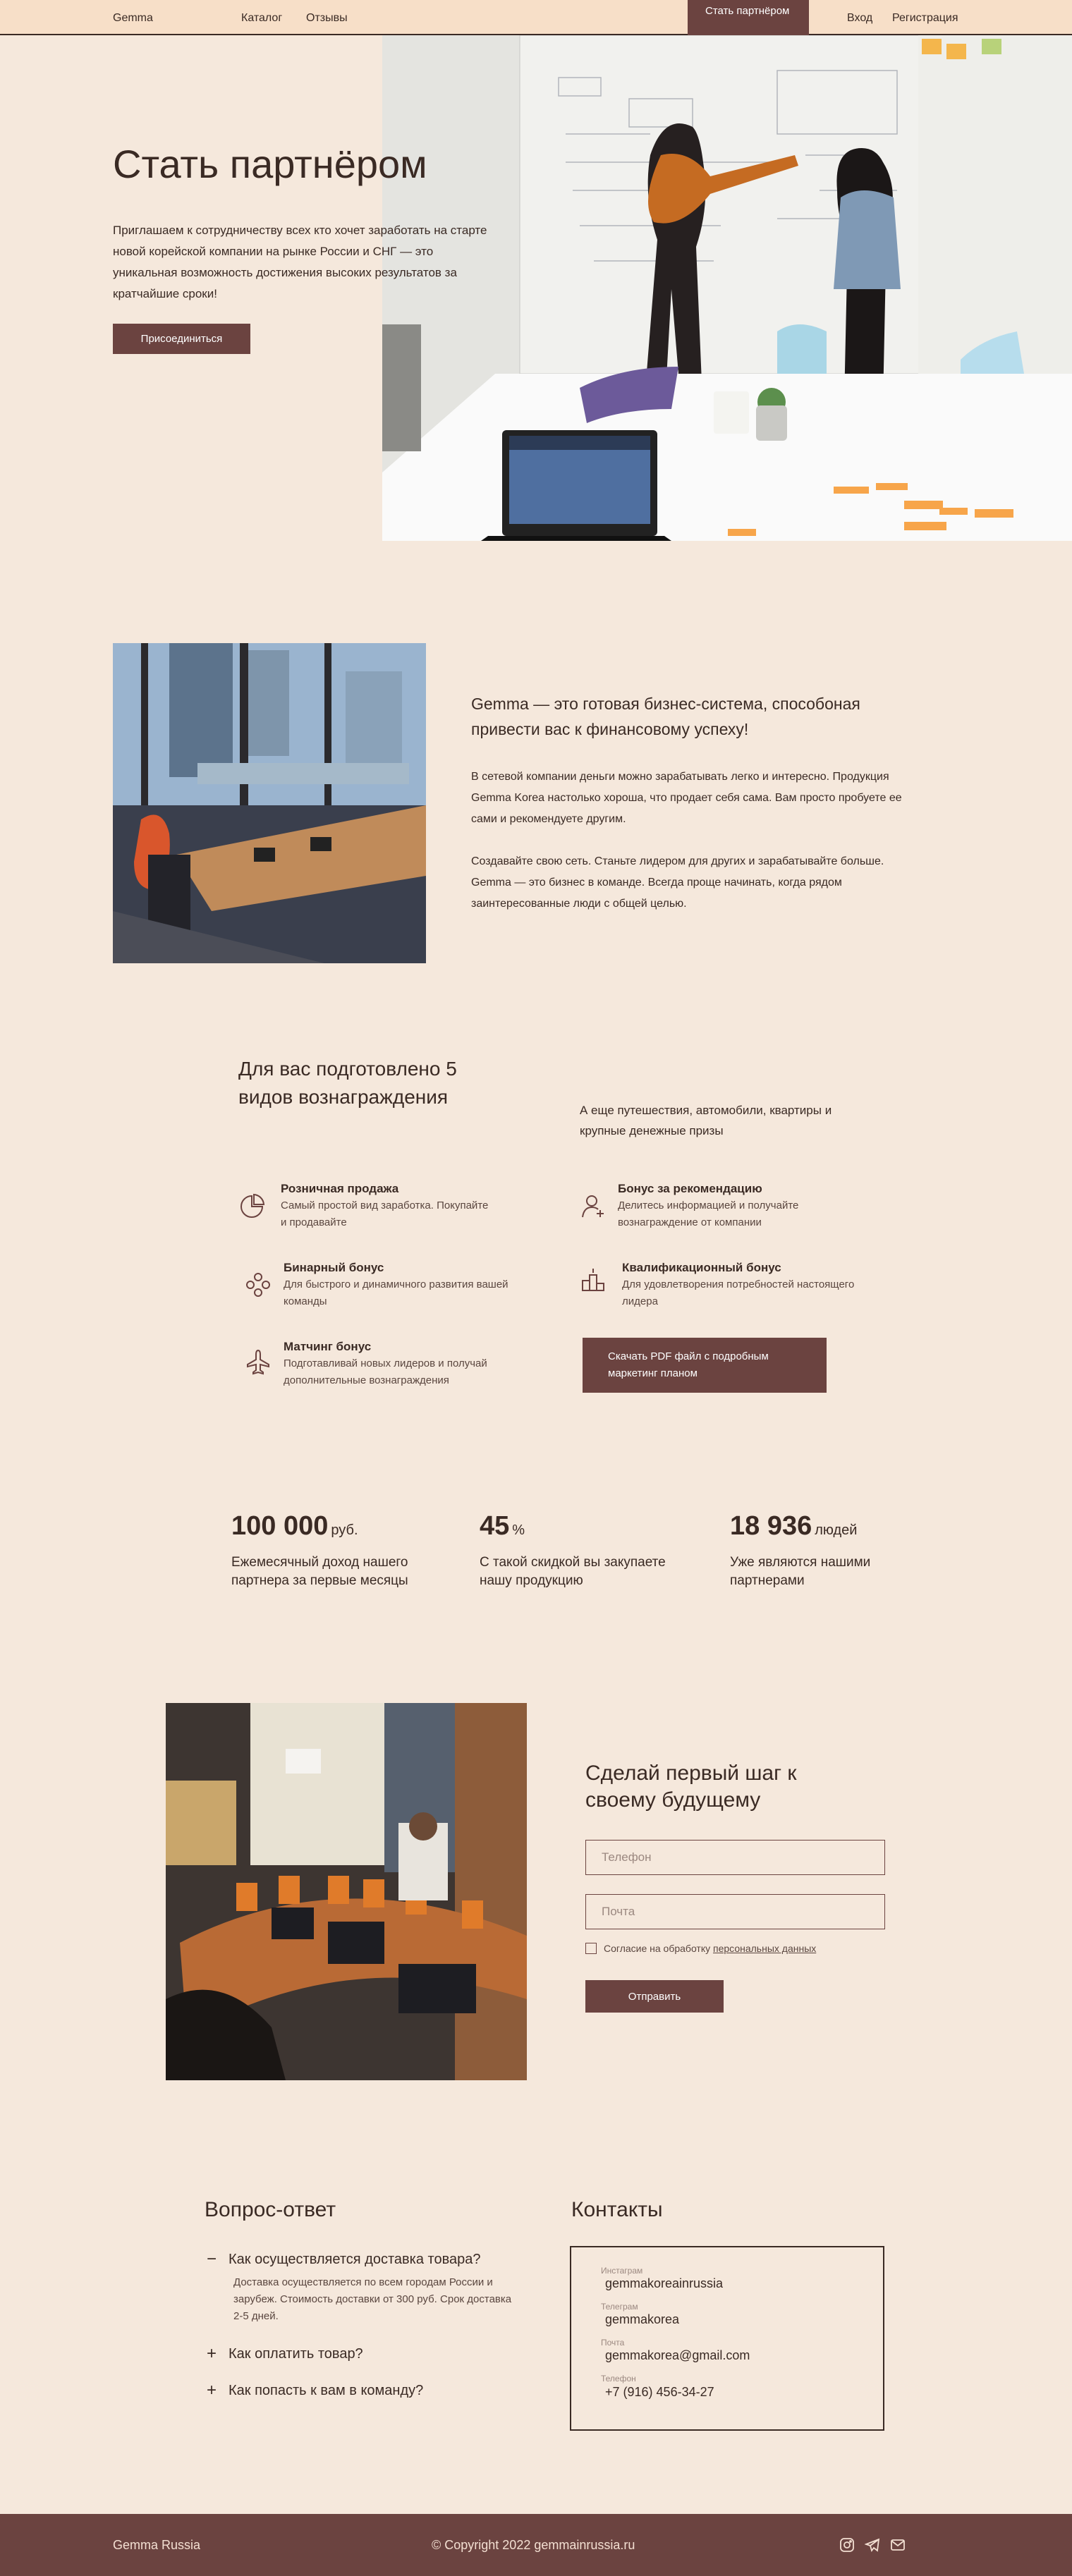  Describe the element at coordinates (622, 2271) in the screenshot. I see `contact-label: Инстаграм` at that location.